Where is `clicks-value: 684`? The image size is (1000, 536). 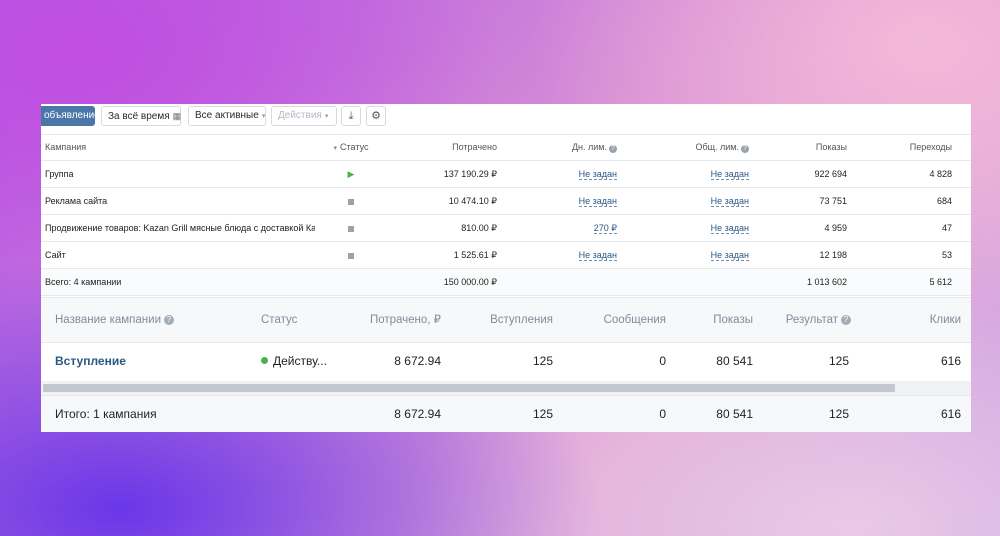 clicks-value: 684 is located at coordinates (944, 201).